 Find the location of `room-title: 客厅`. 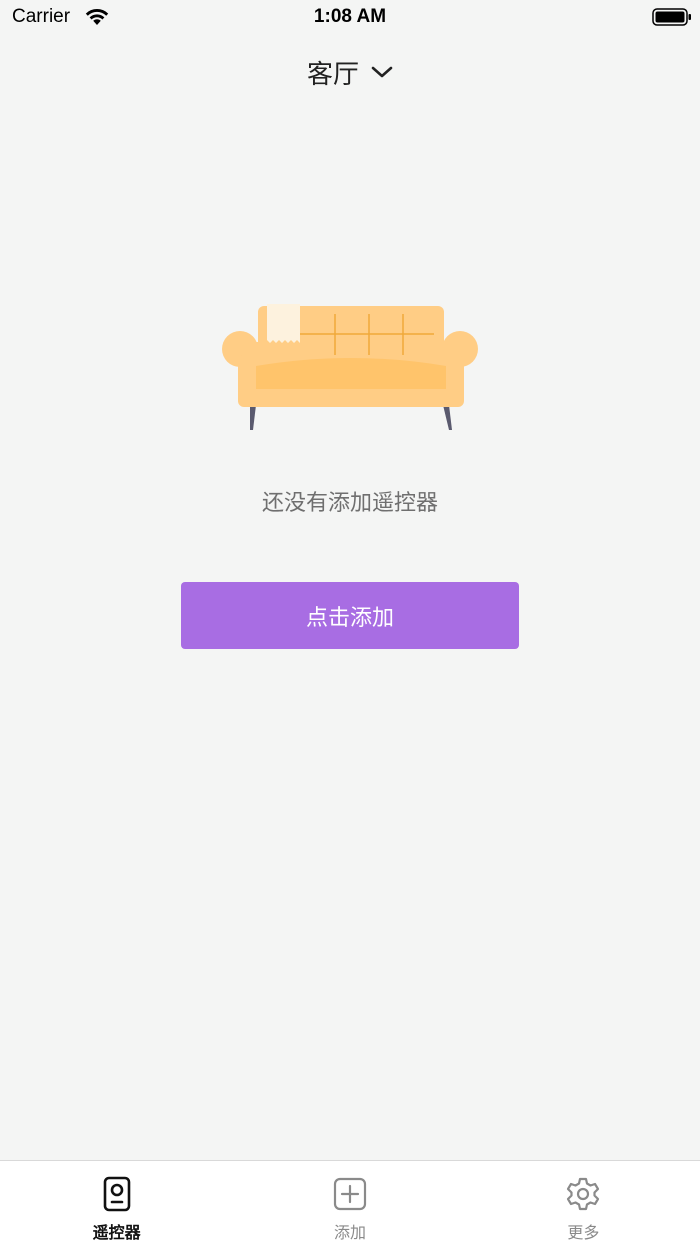

room-title: 客厅 is located at coordinates (332, 74).